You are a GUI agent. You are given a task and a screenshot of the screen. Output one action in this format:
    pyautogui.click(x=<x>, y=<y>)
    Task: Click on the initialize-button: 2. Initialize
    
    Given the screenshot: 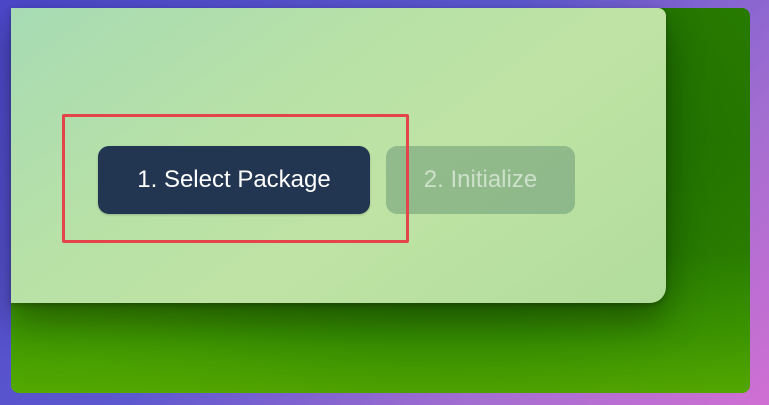 What is the action you would take?
    pyautogui.click(x=480, y=180)
    